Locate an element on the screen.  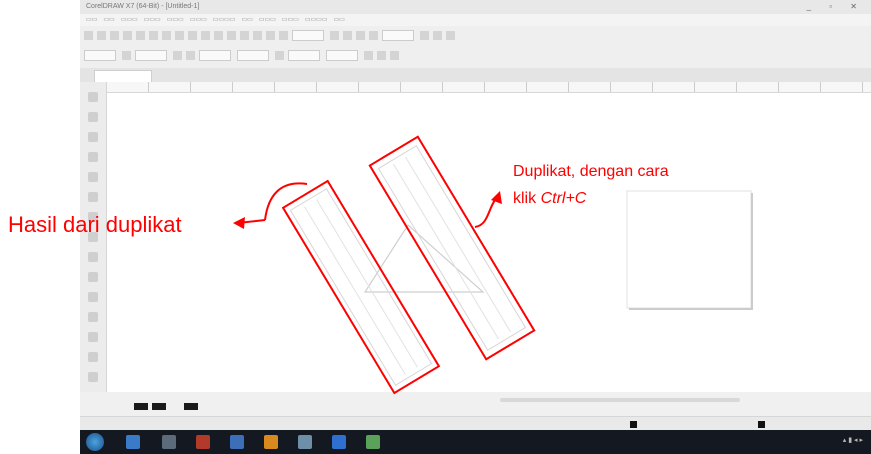
duplicate-band is located at coordinates (361, 287).